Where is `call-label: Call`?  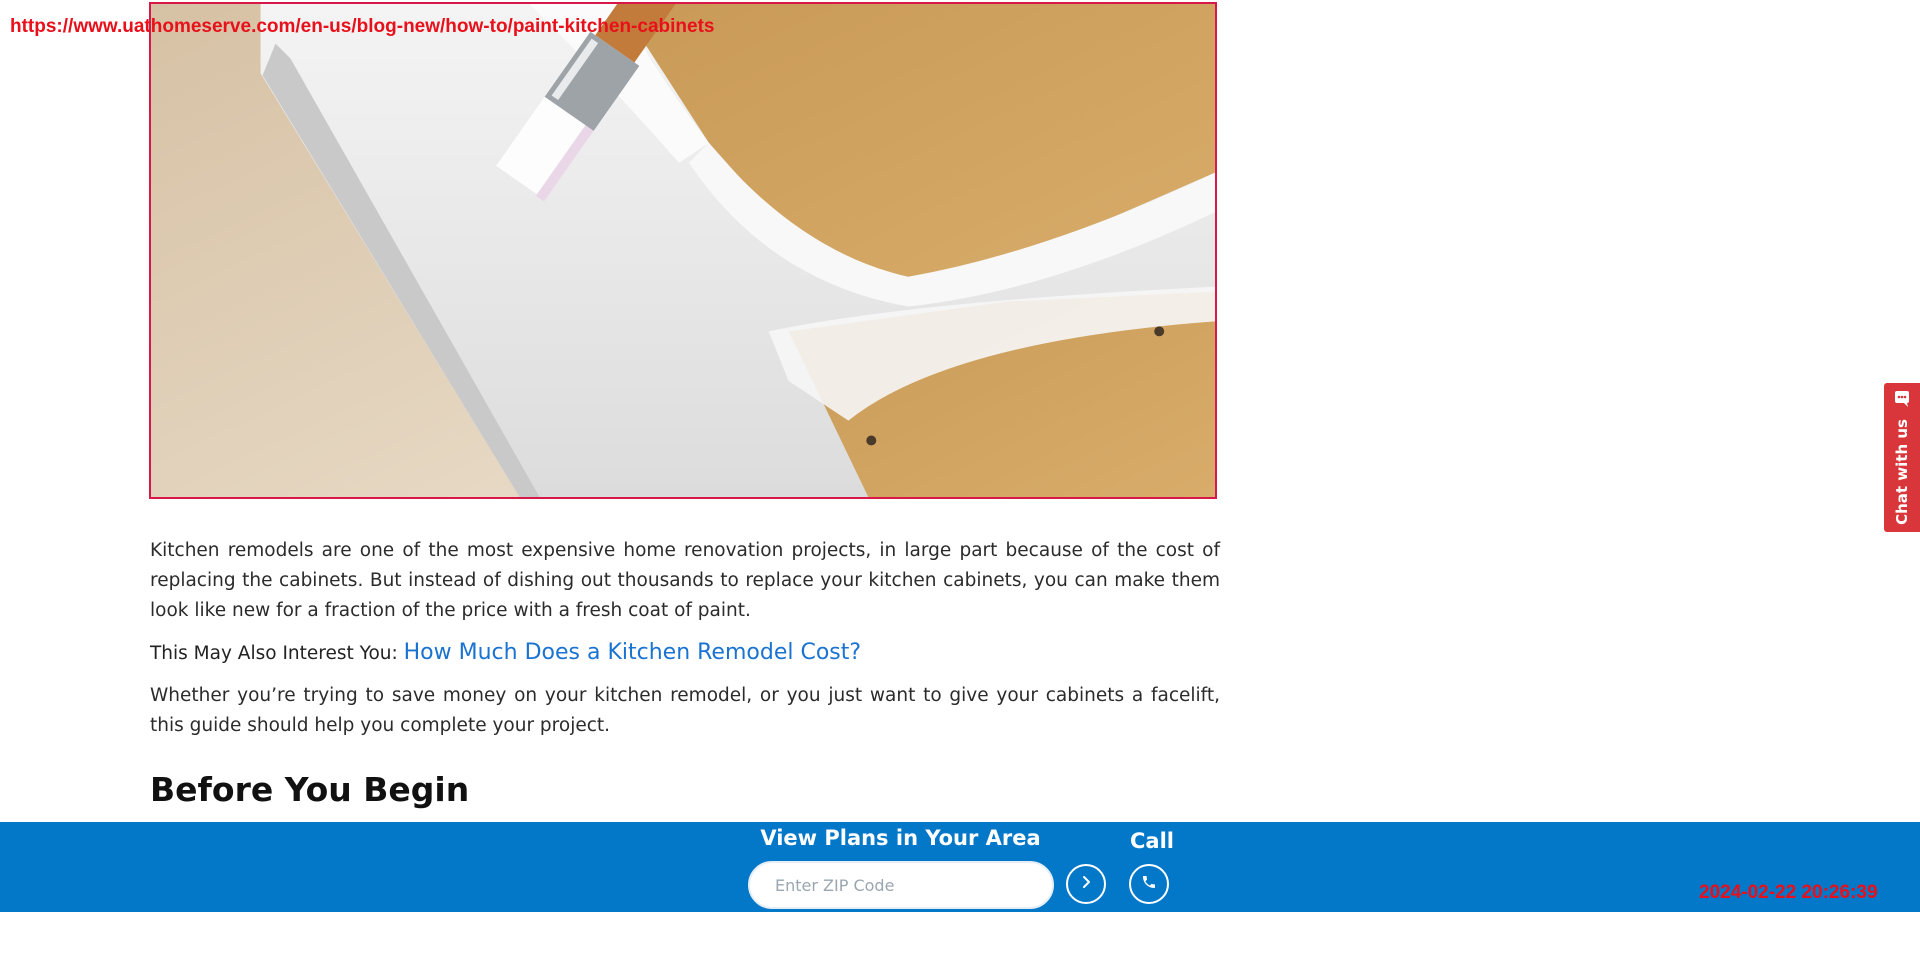 call-label: Call is located at coordinates (1152, 841).